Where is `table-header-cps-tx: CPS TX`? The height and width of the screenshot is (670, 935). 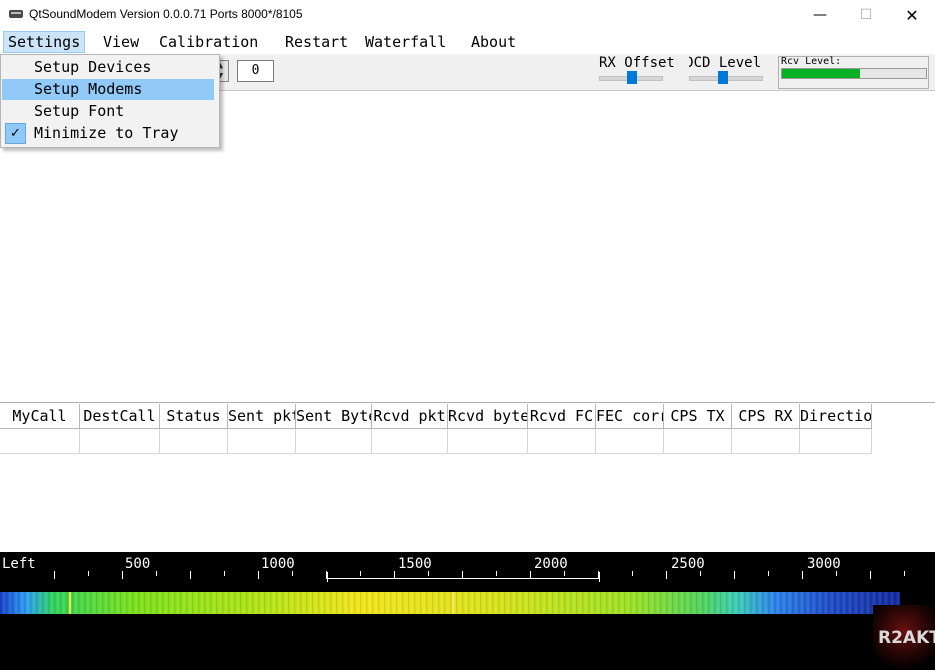 table-header-cps-tx: CPS TX is located at coordinates (698, 416).